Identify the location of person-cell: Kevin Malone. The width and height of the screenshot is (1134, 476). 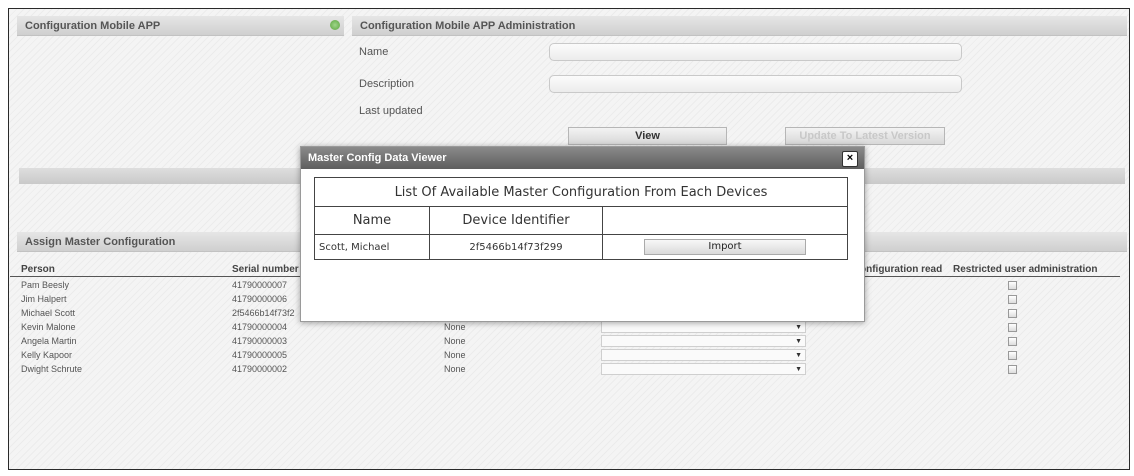
(48, 327).